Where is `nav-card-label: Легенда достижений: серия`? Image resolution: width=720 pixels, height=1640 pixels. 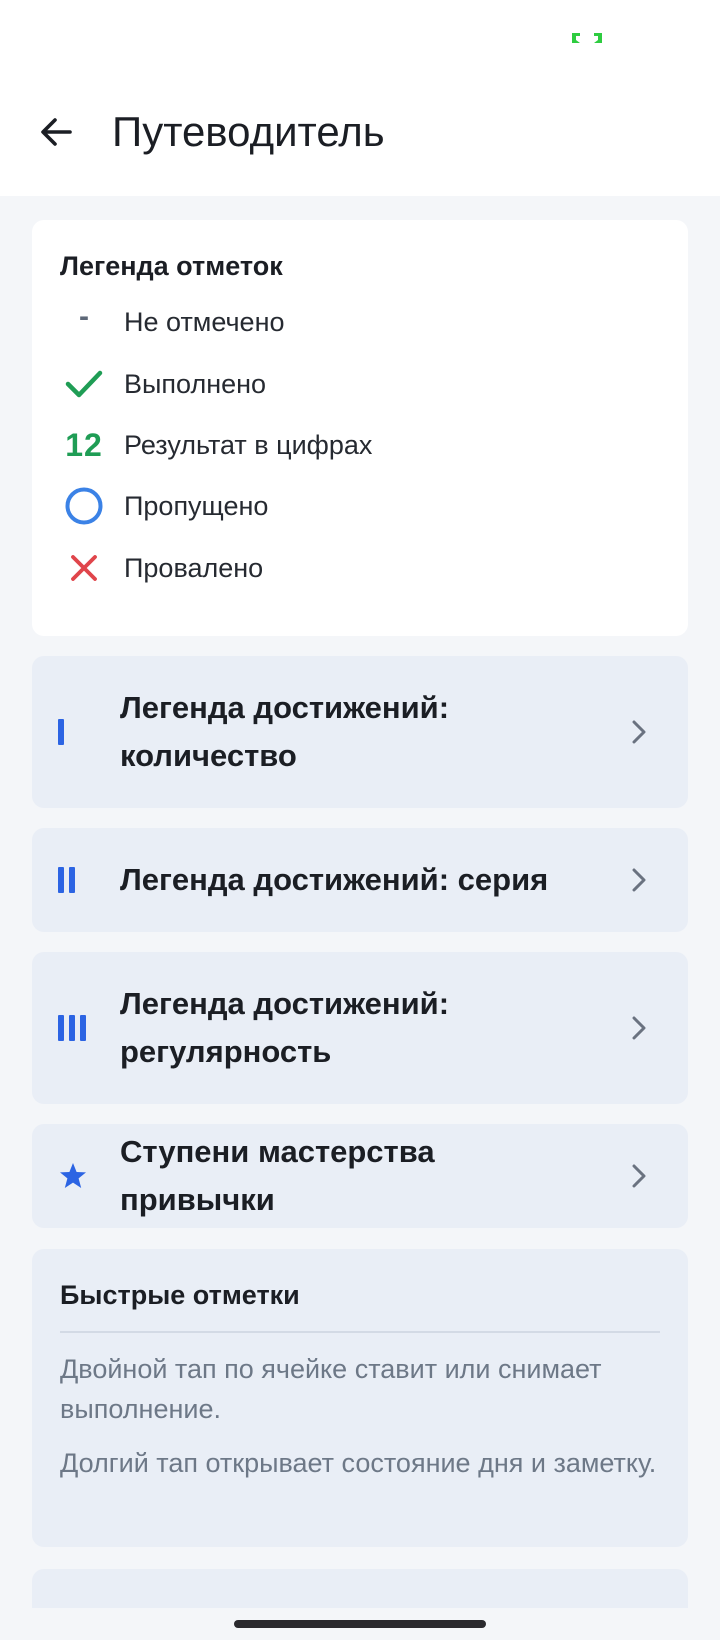 nav-card-label: Легенда достижений: серия is located at coordinates (334, 879).